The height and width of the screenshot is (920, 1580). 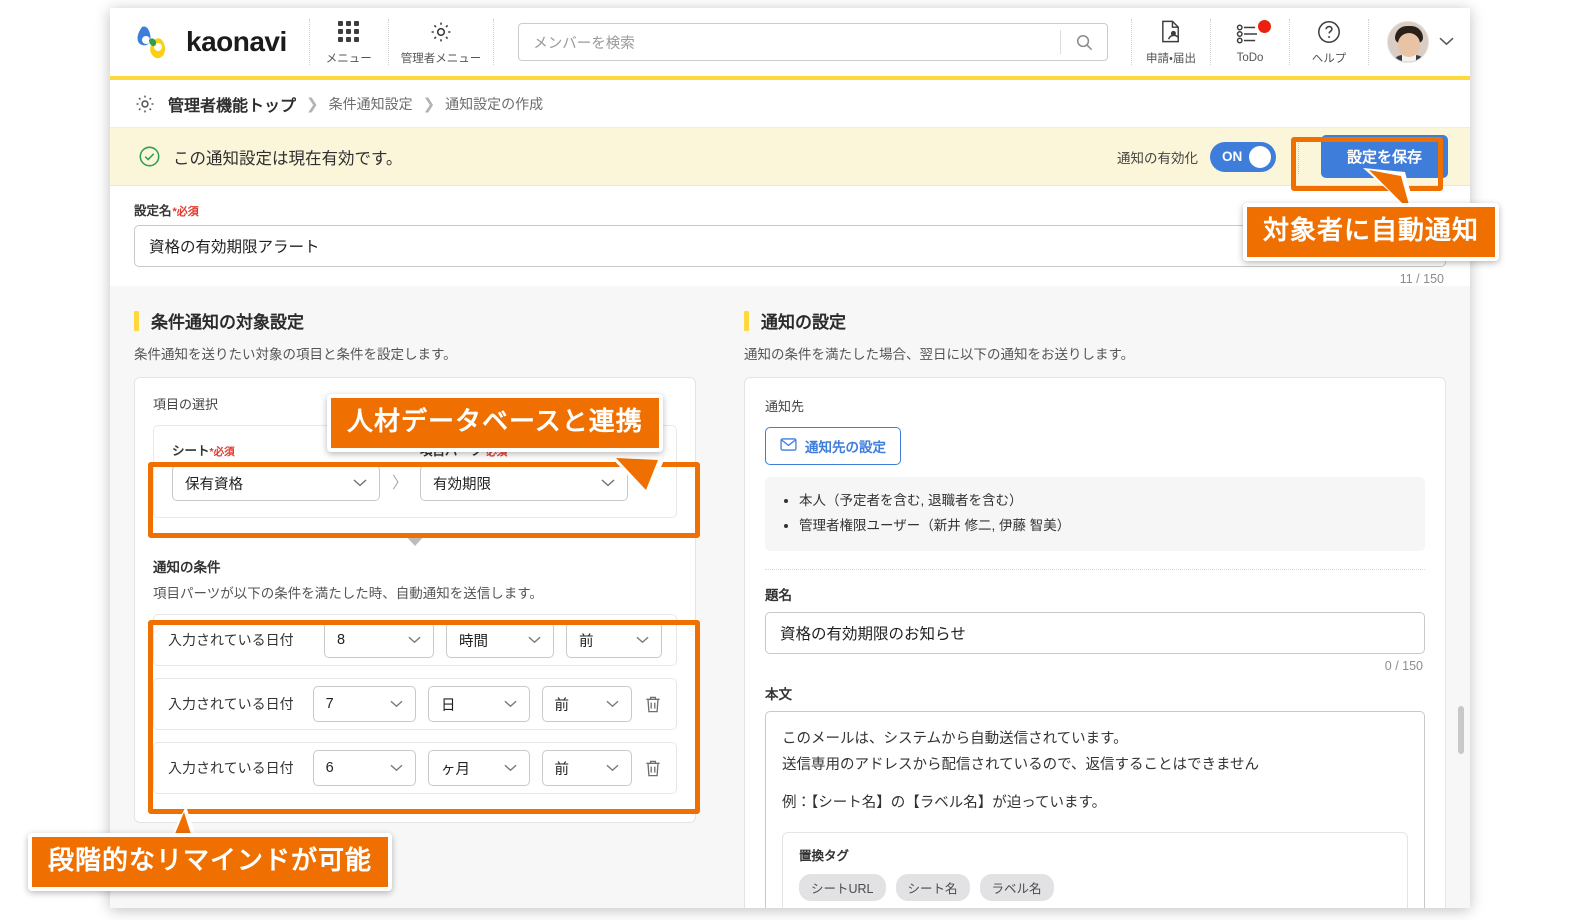 I want to click on grid-dots-icon, so click(x=349, y=32).